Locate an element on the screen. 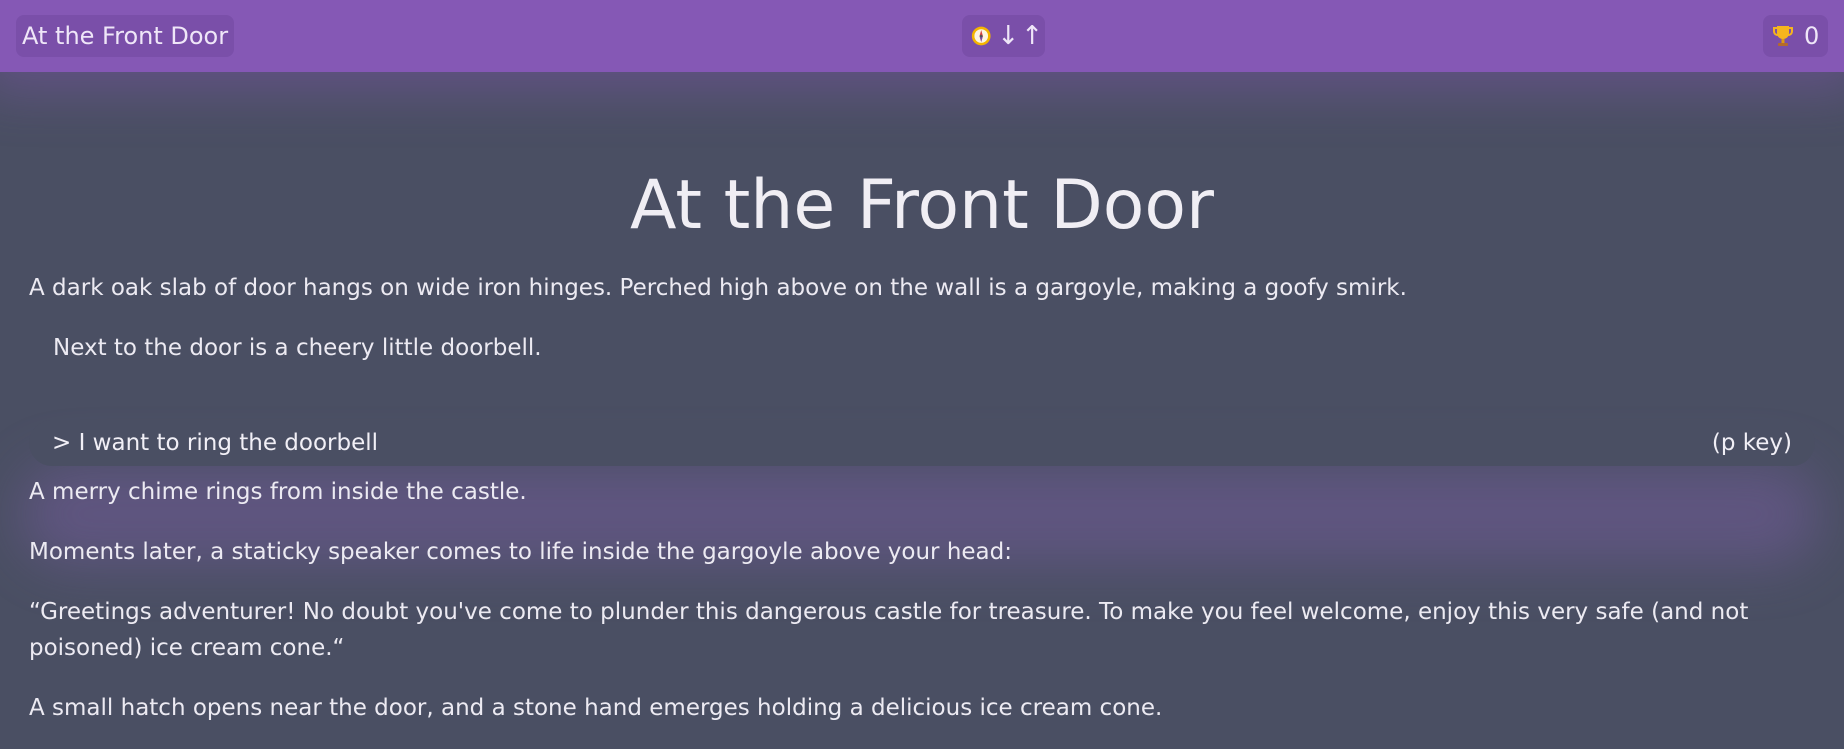  room-name-button: At the Front Door is located at coordinates (125, 36).